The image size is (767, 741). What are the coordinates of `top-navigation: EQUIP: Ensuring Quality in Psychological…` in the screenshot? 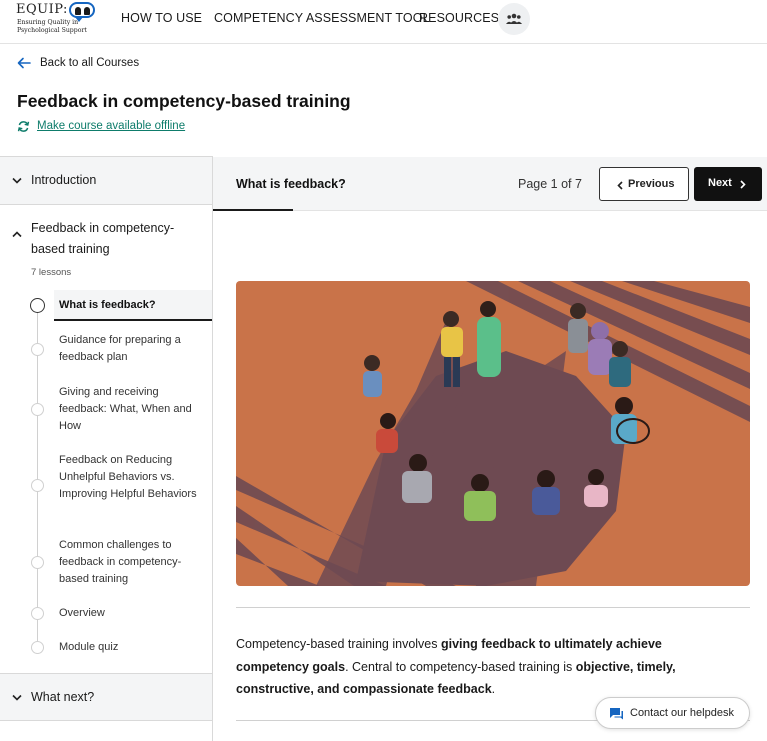 It's located at (383, 22).